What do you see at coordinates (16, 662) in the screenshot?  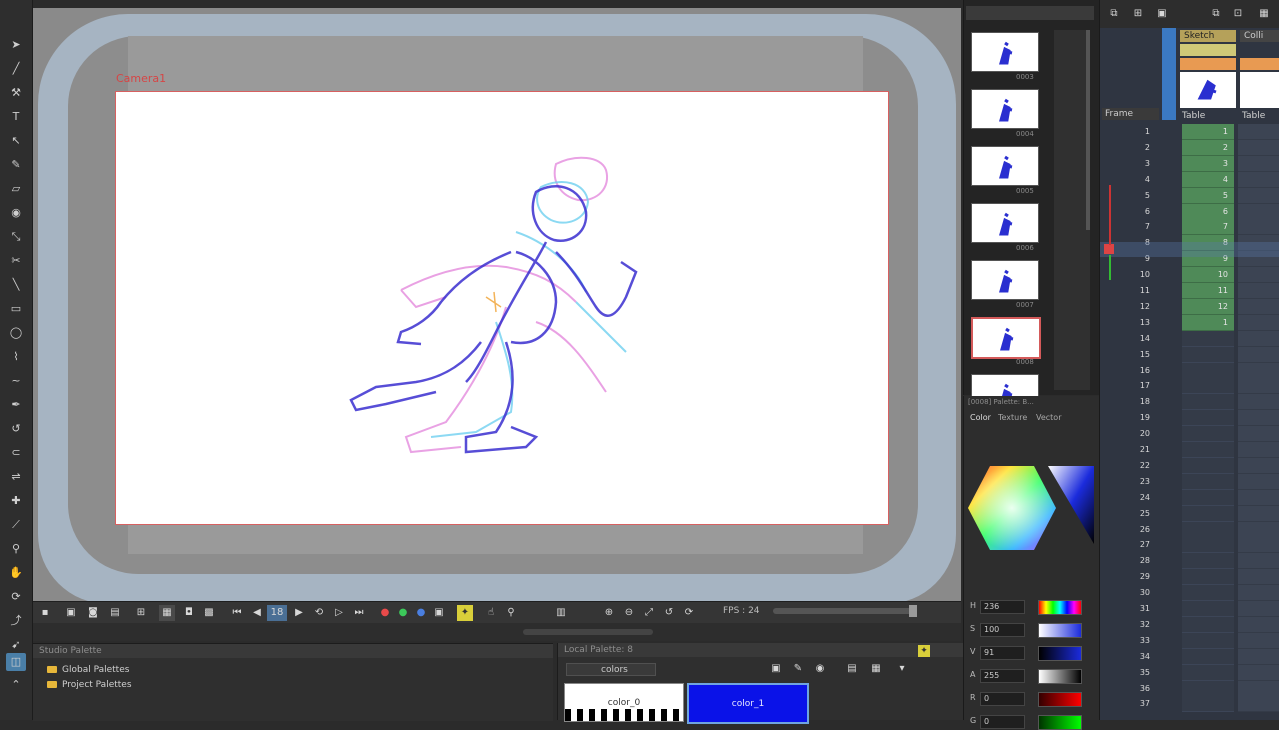 I see `onion-skin-tool-icon: ◫` at bounding box center [16, 662].